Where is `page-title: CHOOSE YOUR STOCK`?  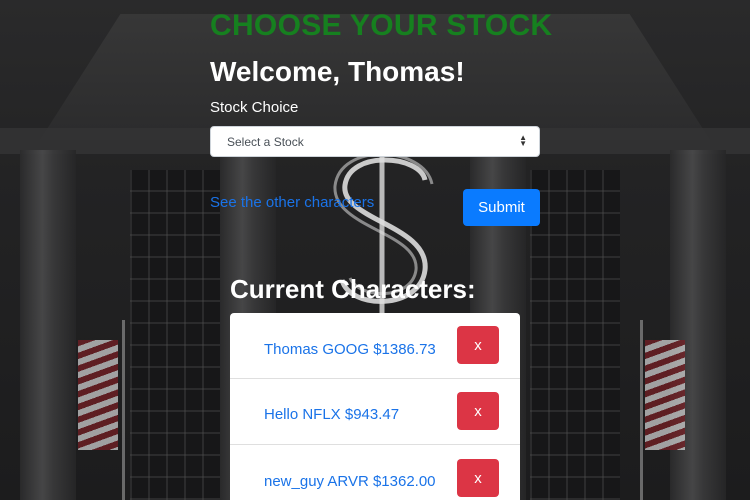 page-title: CHOOSE YOUR STOCK is located at coordinates (381, 25).